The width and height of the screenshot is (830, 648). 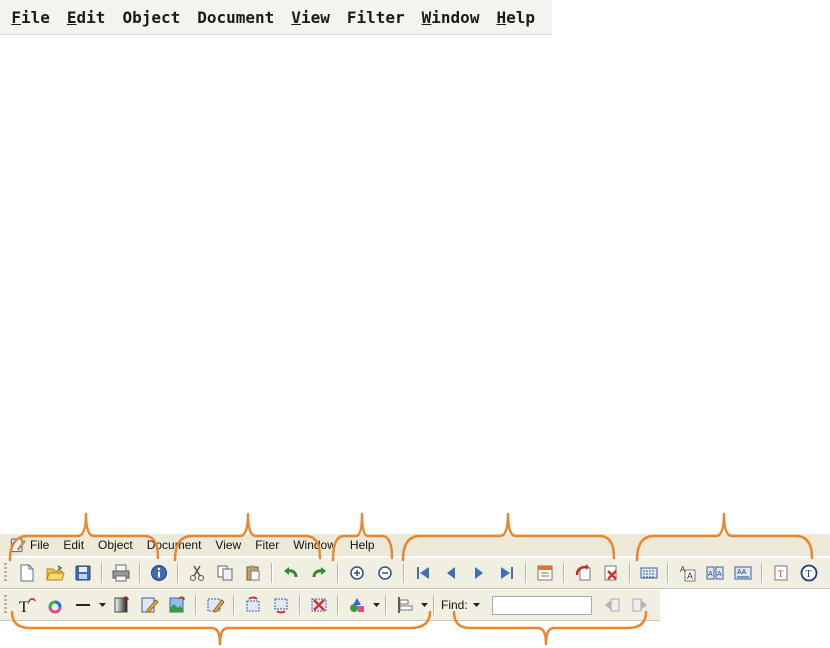 I want to click on select-tool-button, so click(x=215, y=605).